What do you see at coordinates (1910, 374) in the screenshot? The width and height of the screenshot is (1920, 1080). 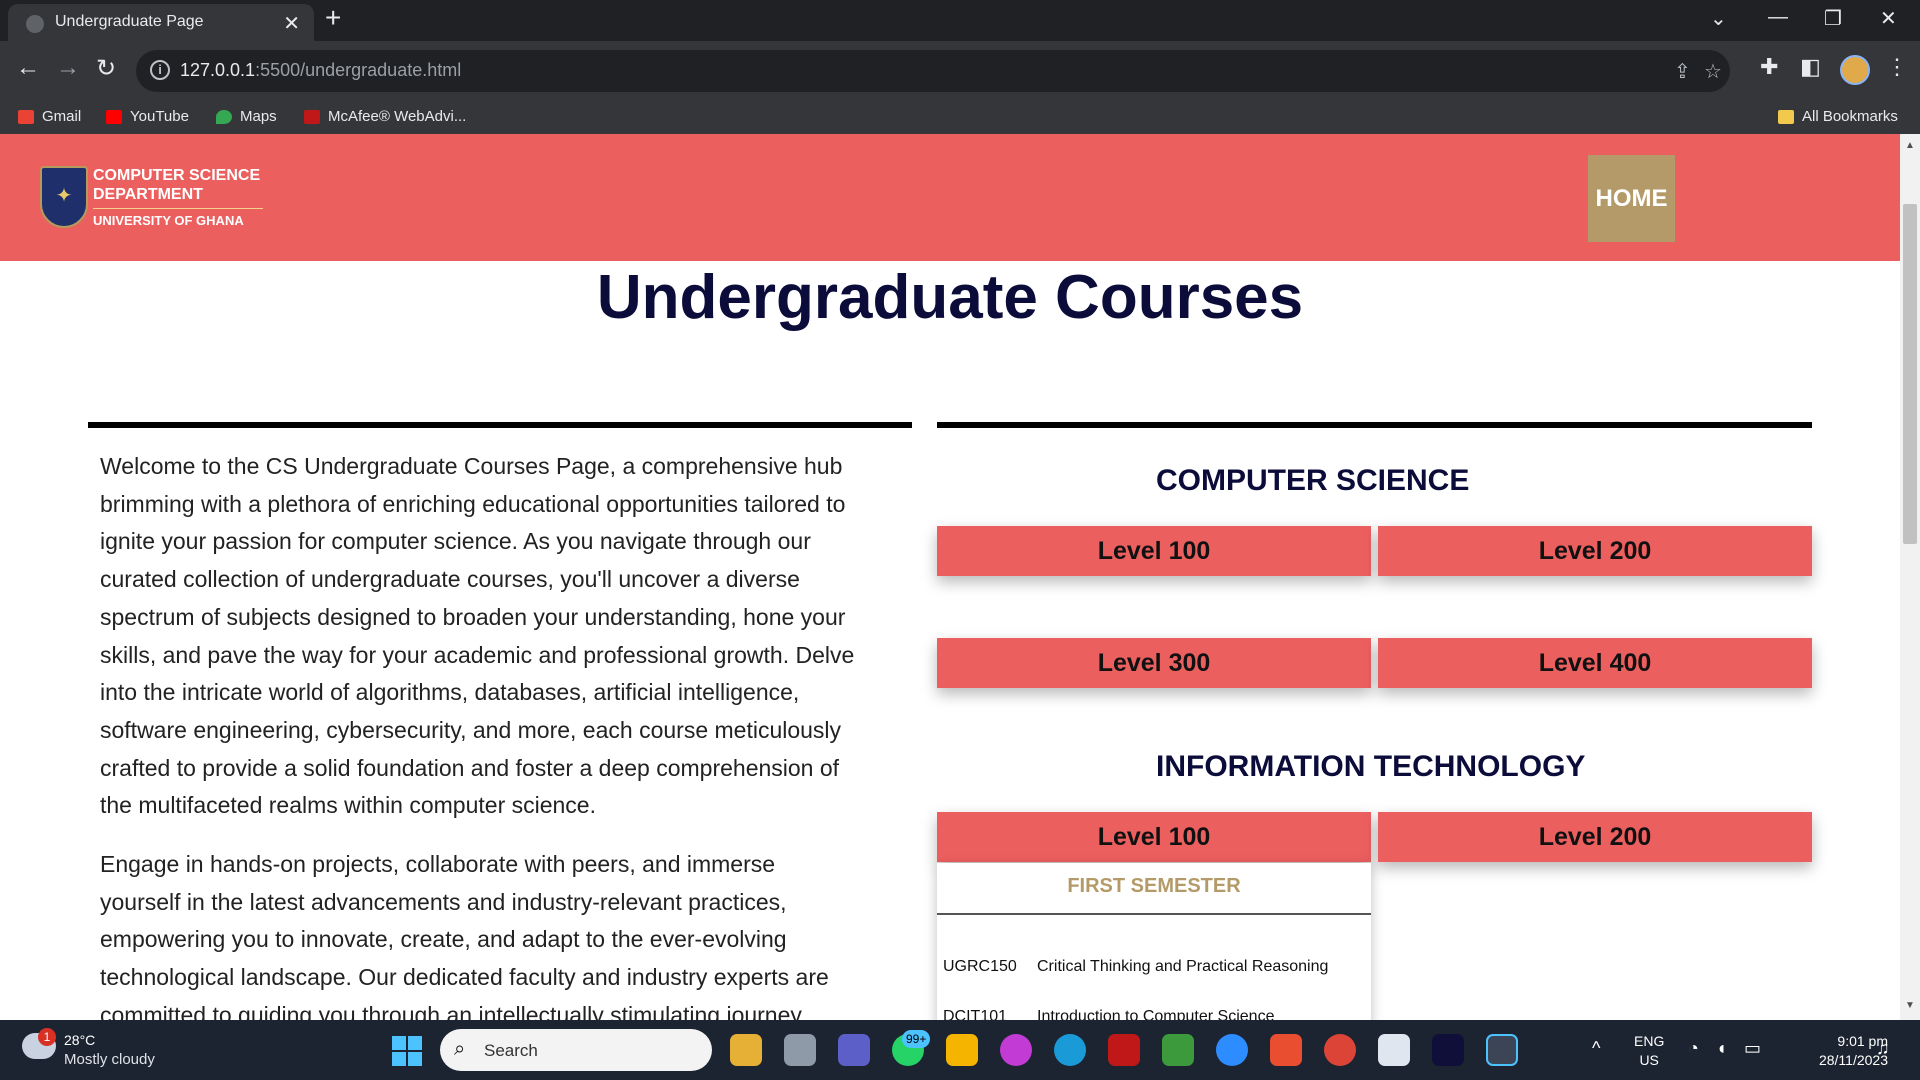 I see `scroll-thumb` at bounding box center [1910, 374].